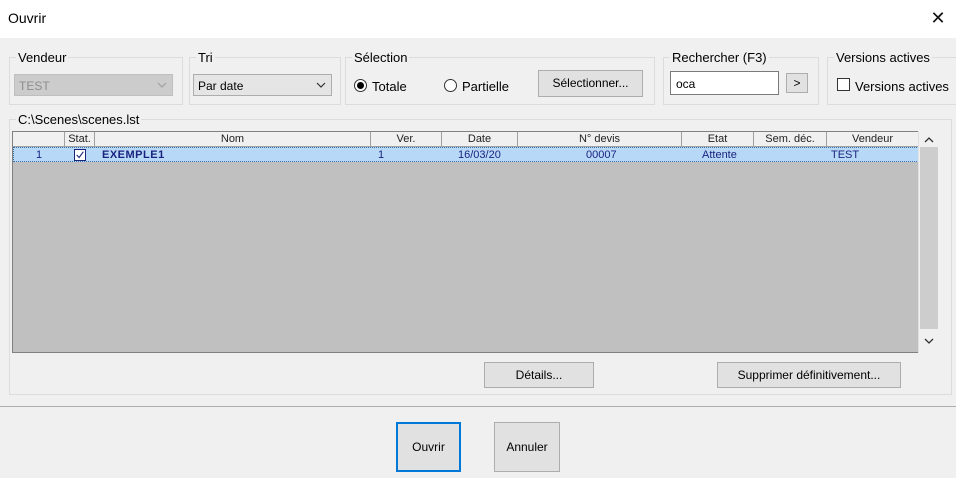 The width and height of the screenshot is (956, 478). Describe the element at coordinates (42, 57) in the screenshot. I see `vendeur-label: Vendeur` at that location.